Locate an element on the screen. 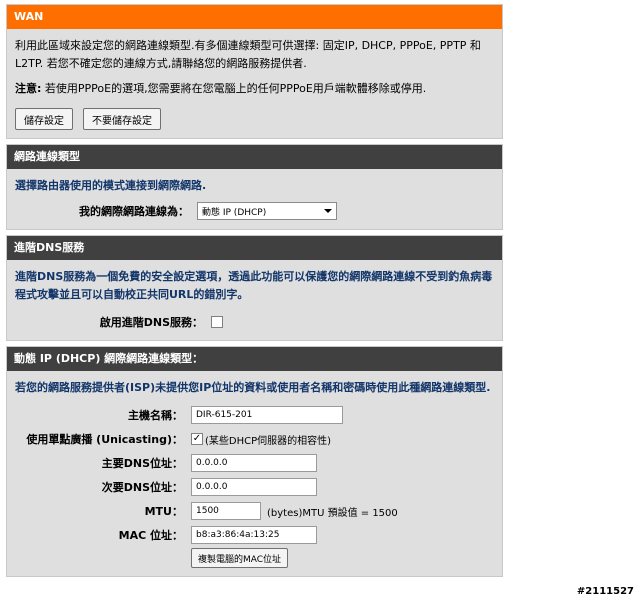 This screenshot has width=640, height=600. unicast-label: 使用單點廣播 (Unicasting)： is located at coordinates (104, 439).